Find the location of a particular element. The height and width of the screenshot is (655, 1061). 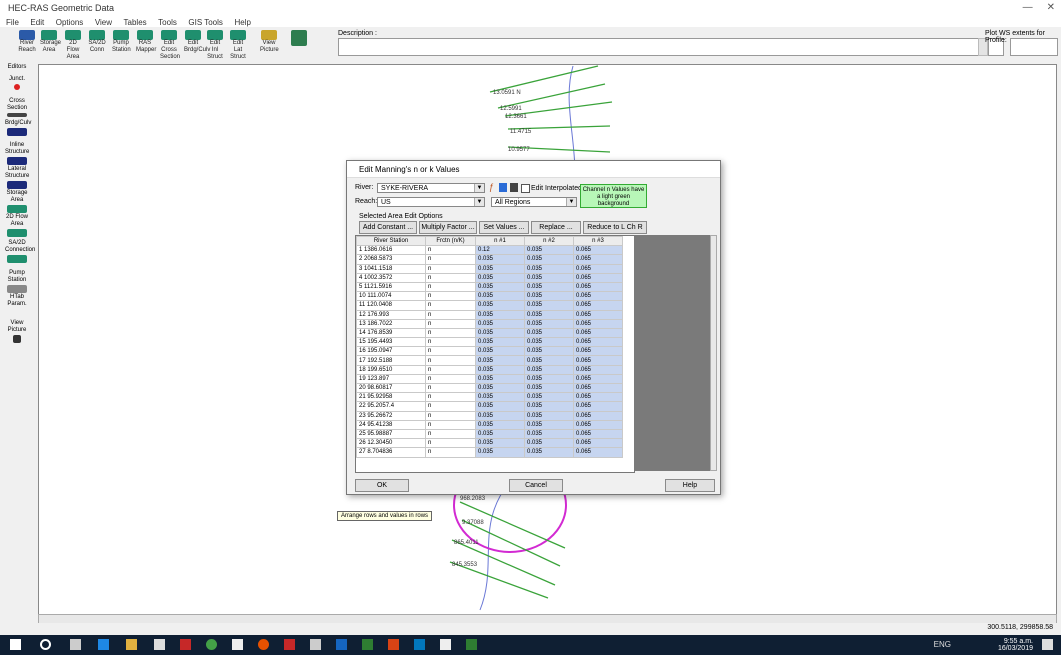

table-row: 16 195.0947 n 0.035 0.035 0.065 is located at coordinates (489, 351).